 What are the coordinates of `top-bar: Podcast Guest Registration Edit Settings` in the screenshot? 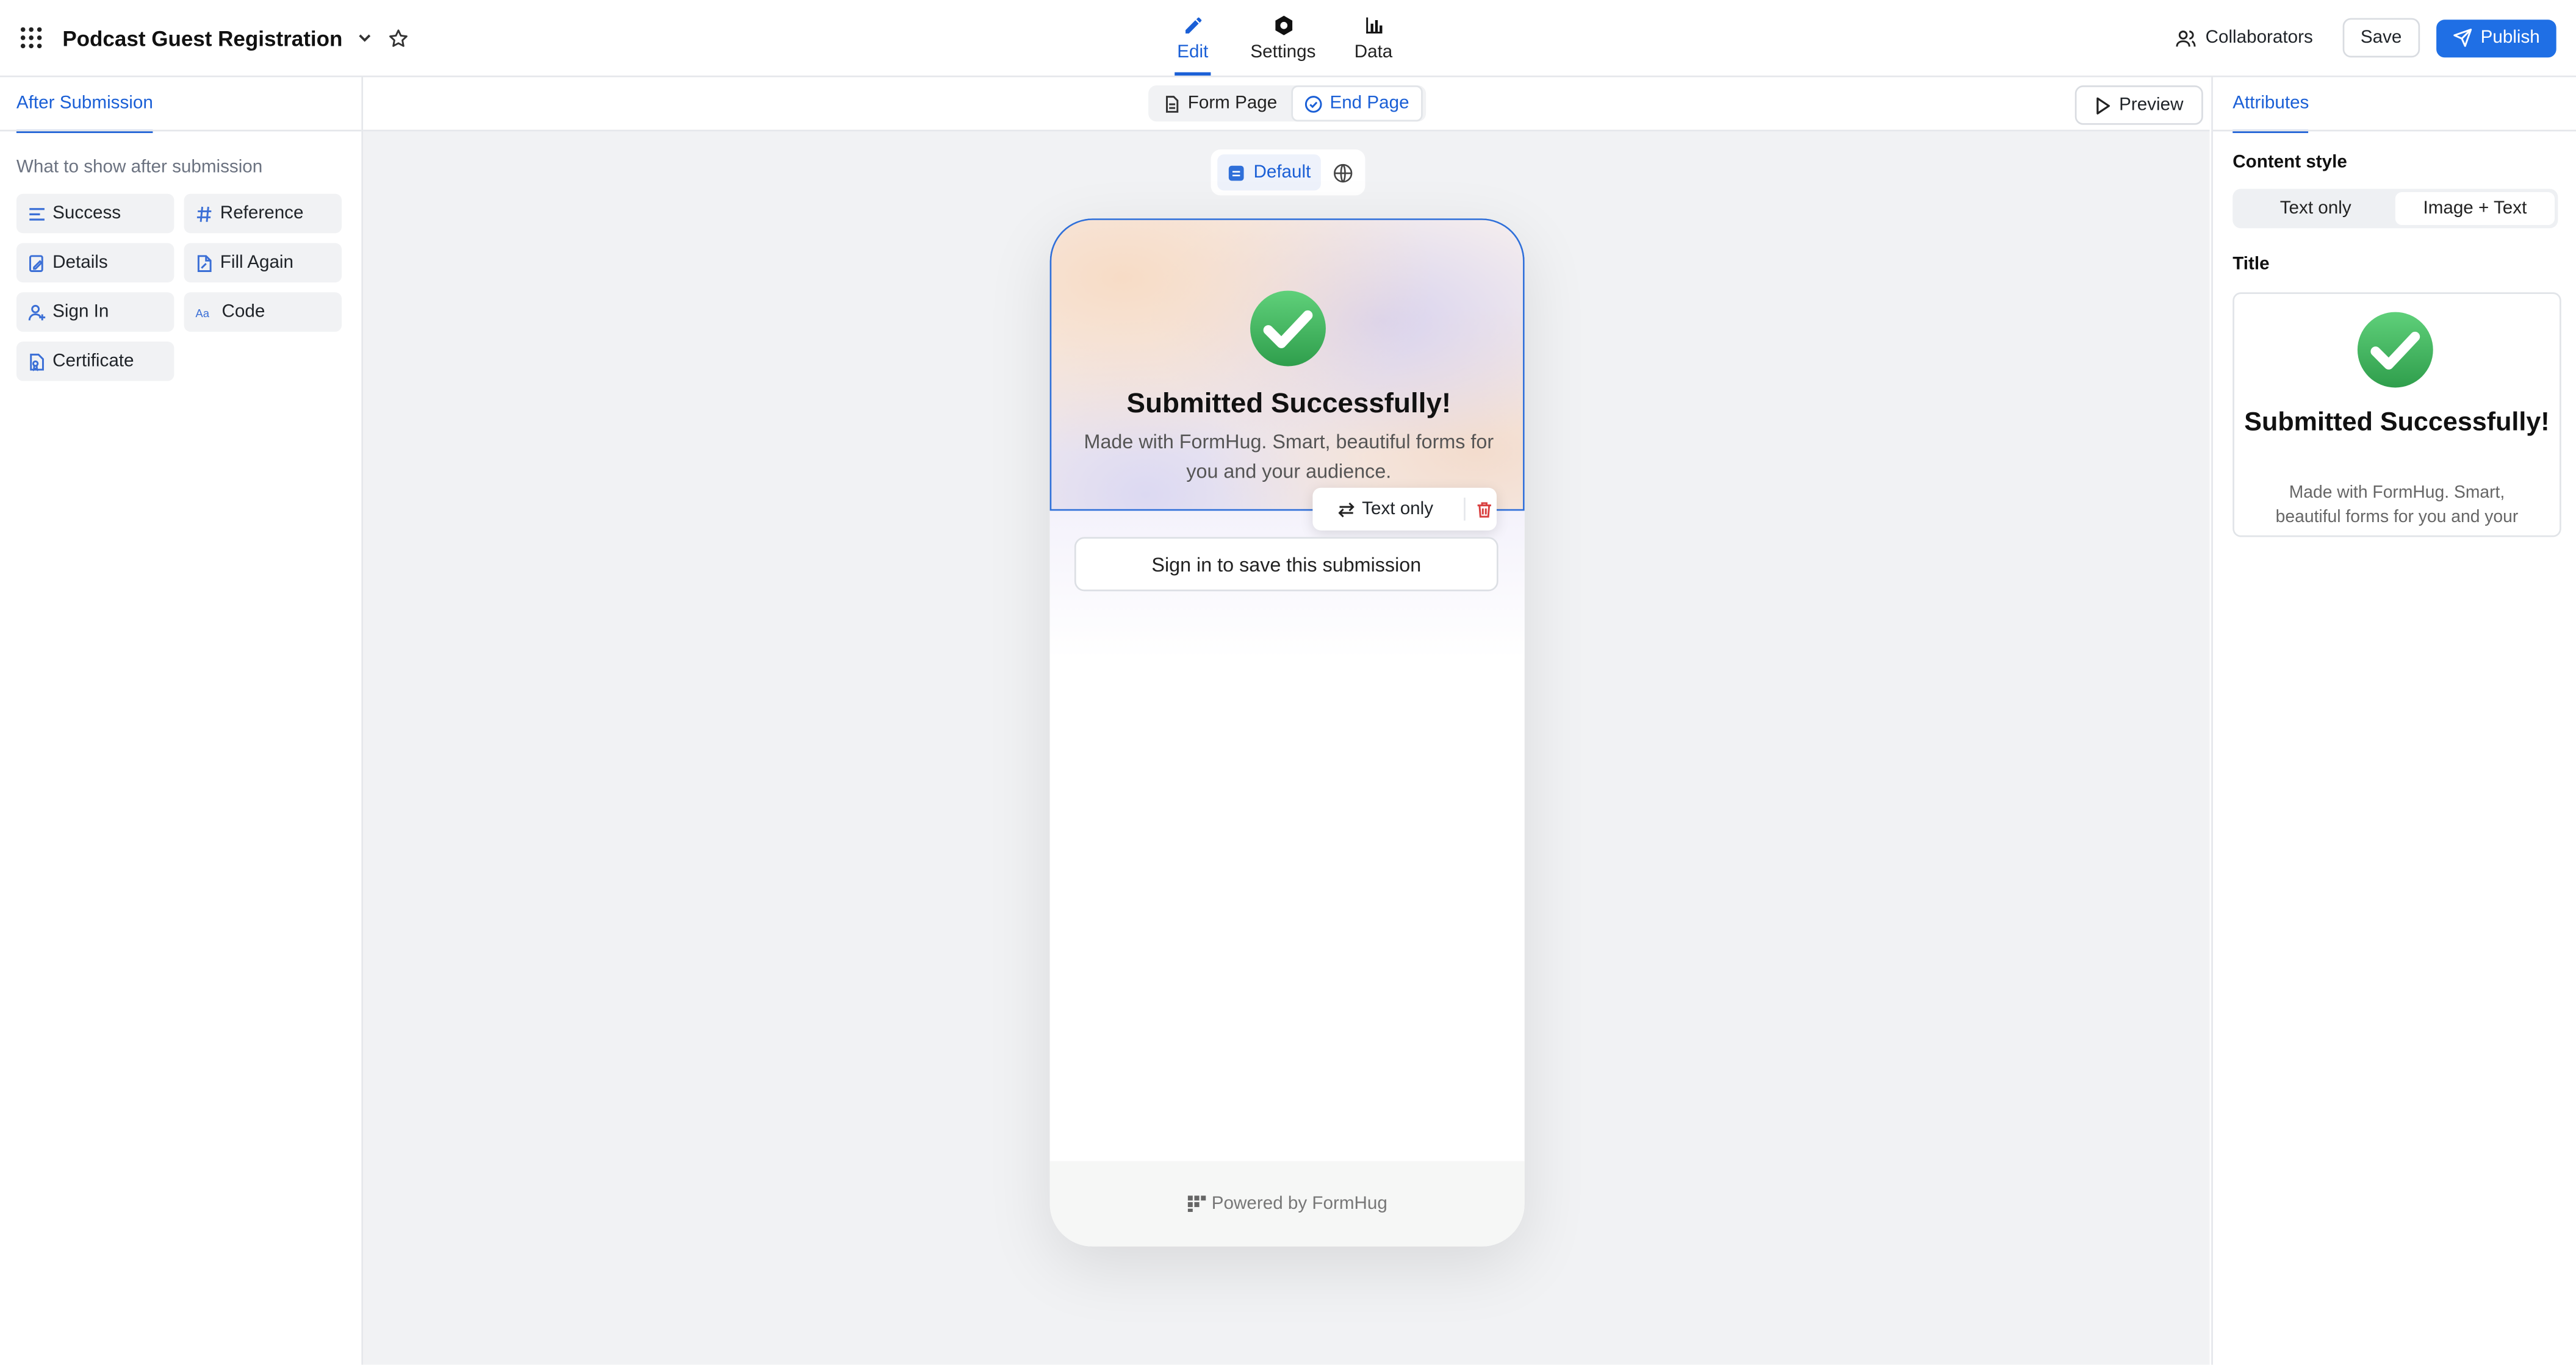 It's located at (1288, 38).